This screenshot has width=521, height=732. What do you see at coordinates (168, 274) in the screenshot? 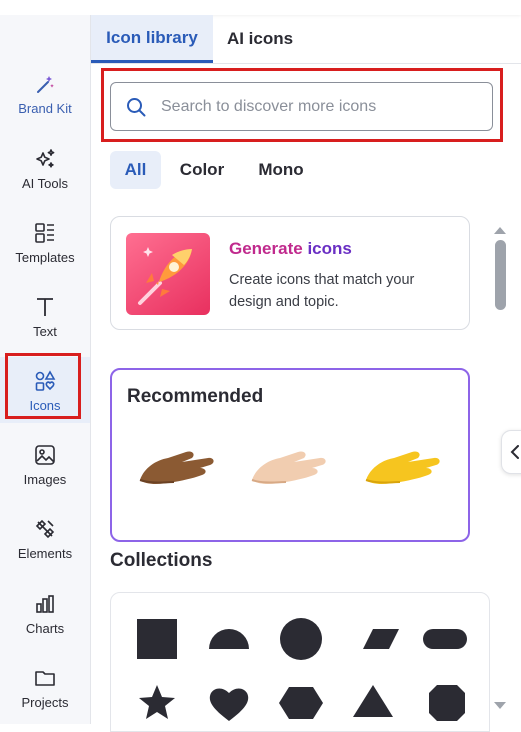
I see `rocket-thumbnail` at bounding box center [168, 274].